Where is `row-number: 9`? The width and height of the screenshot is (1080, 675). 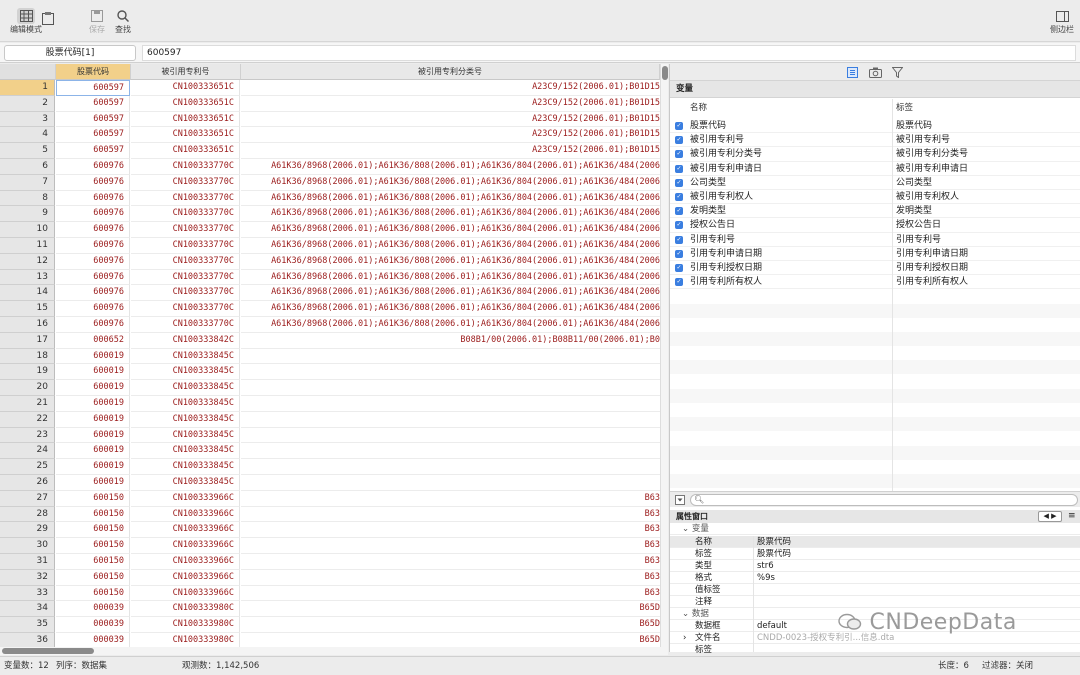 row-number: 9 is located at coordinates (27, 214).